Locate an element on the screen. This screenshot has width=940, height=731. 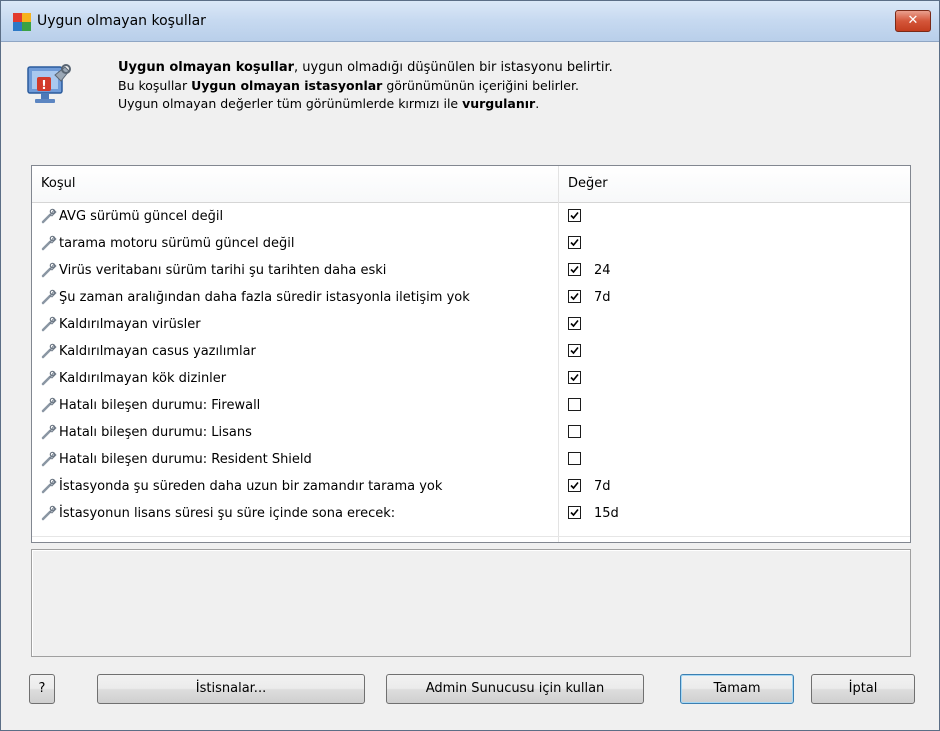
help-button-label: ? is located at coordinates (42, 688).